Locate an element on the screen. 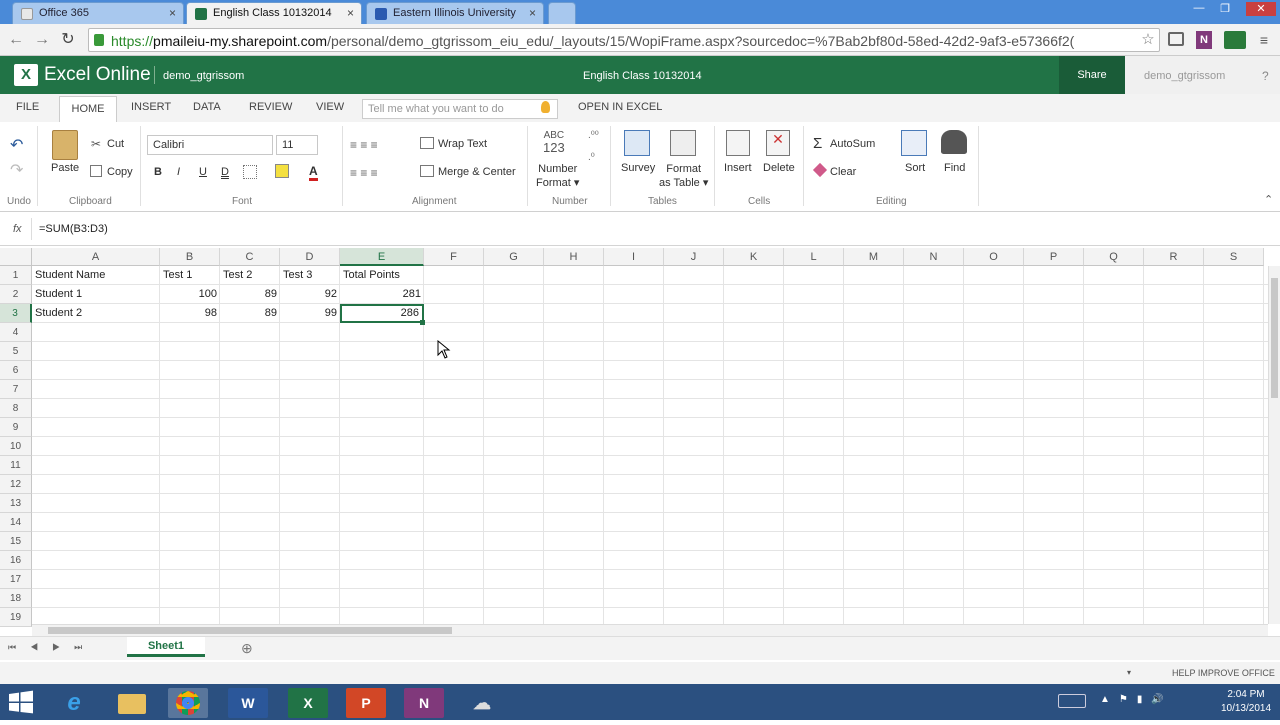  row-header-2: 2 is located at coordinates (16, 294).